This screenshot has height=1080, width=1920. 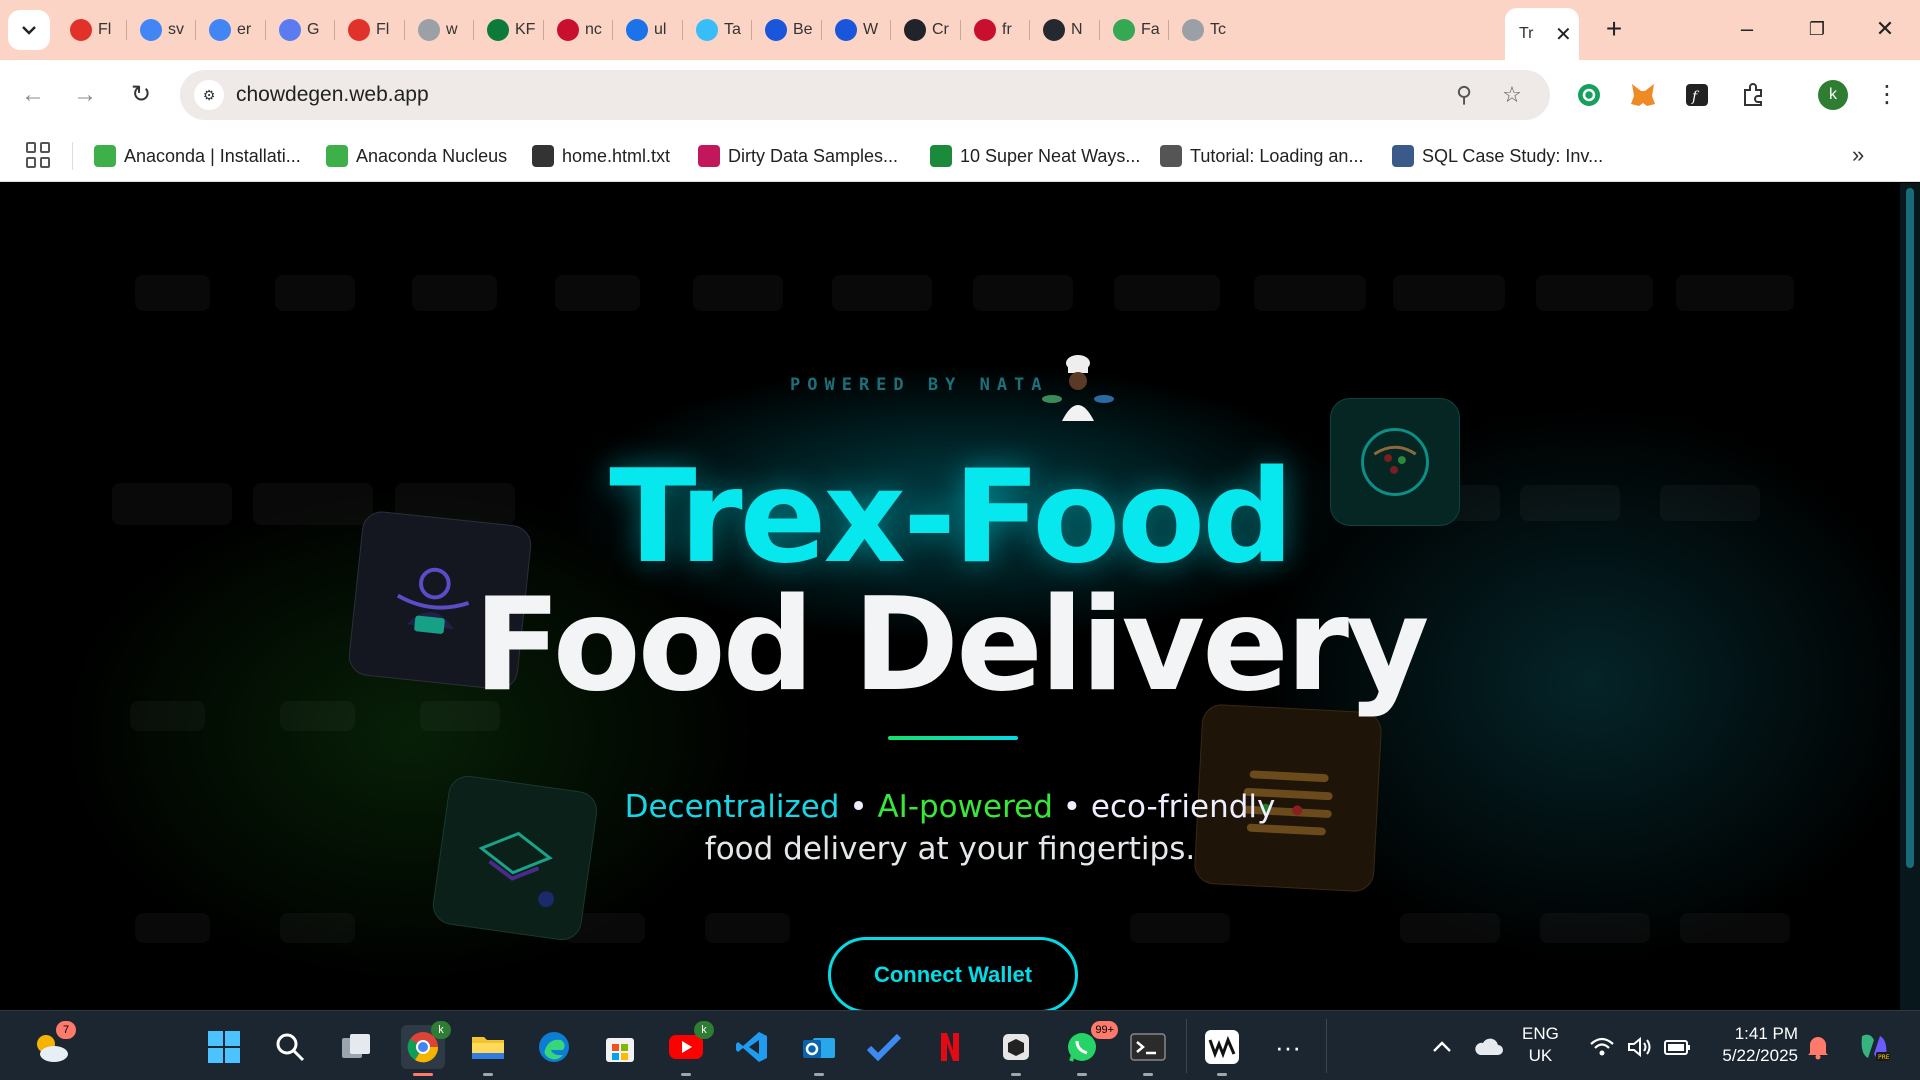 What do you see at coordinates (229, 30) in the screenshot?
I see `tab-2: er` at bounding box center [229, 30].